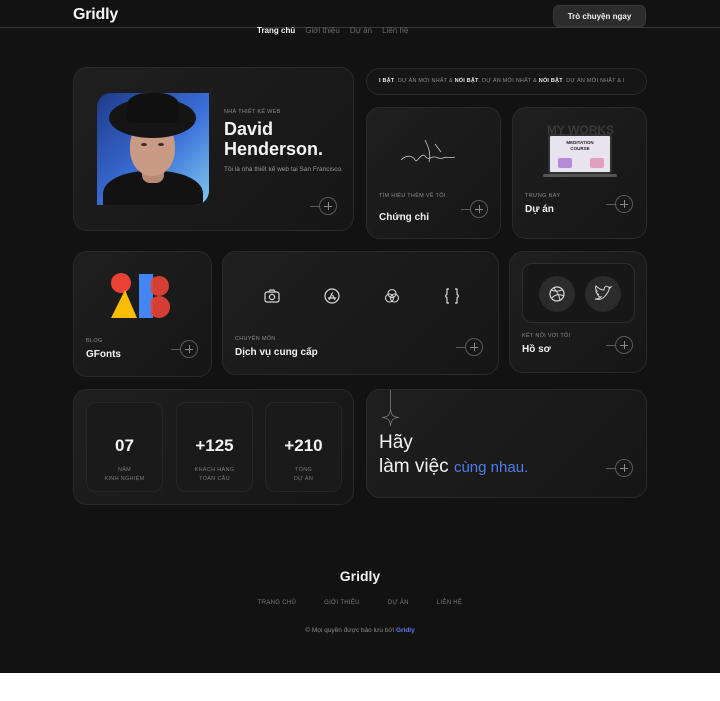  Describe the element at coordinates (362, 296) in the screenshot. I see `service-icons` at that location.